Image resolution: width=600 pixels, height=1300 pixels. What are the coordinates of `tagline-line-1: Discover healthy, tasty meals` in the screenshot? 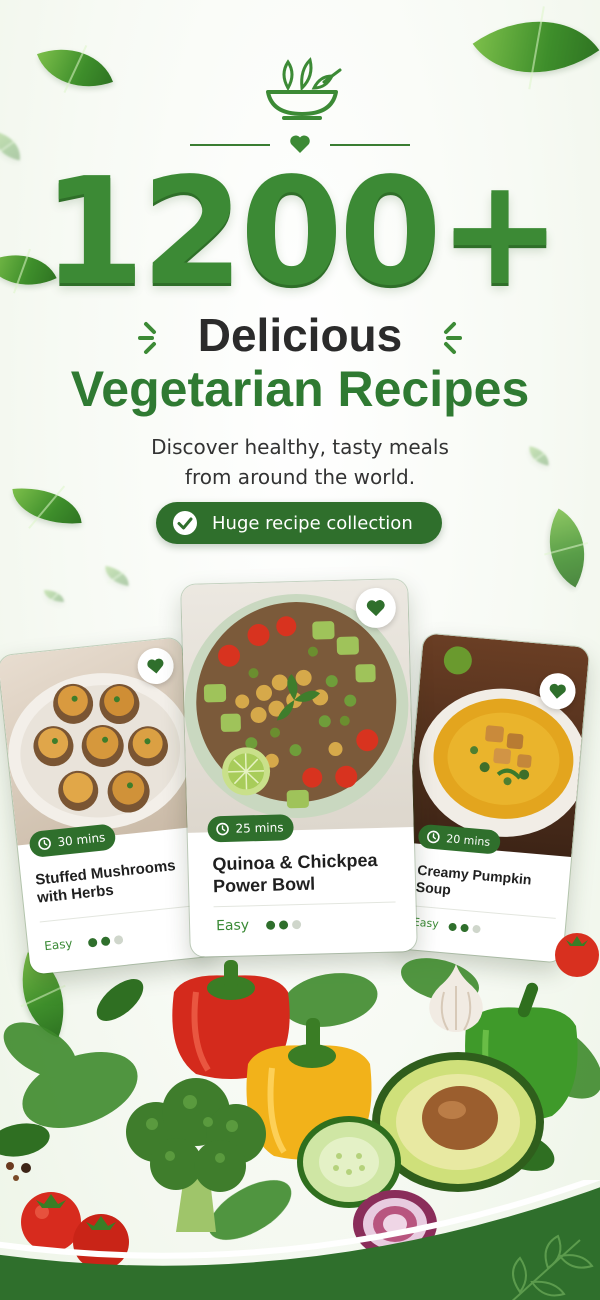 It's located at (300, 447).